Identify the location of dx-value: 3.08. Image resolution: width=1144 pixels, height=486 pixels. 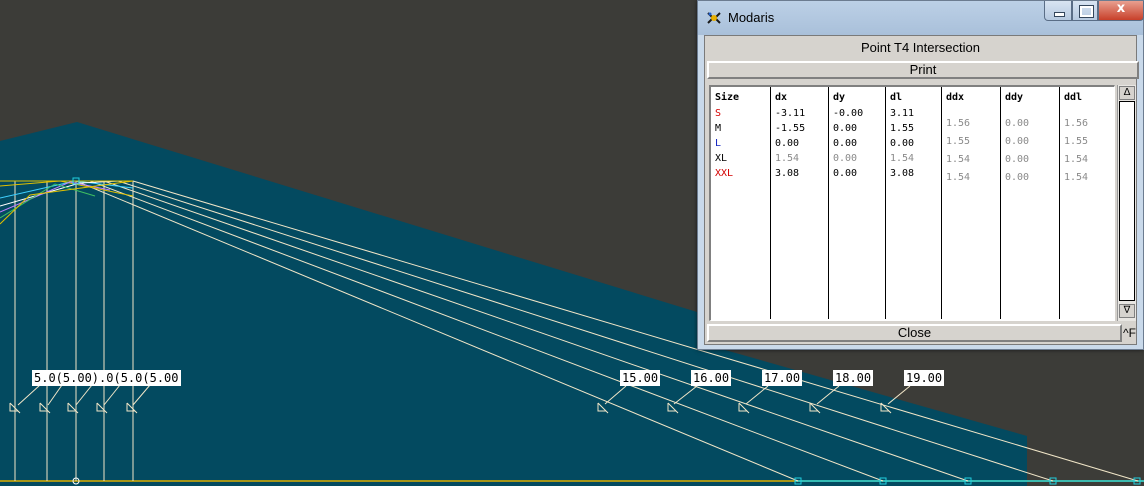
(787, 173).